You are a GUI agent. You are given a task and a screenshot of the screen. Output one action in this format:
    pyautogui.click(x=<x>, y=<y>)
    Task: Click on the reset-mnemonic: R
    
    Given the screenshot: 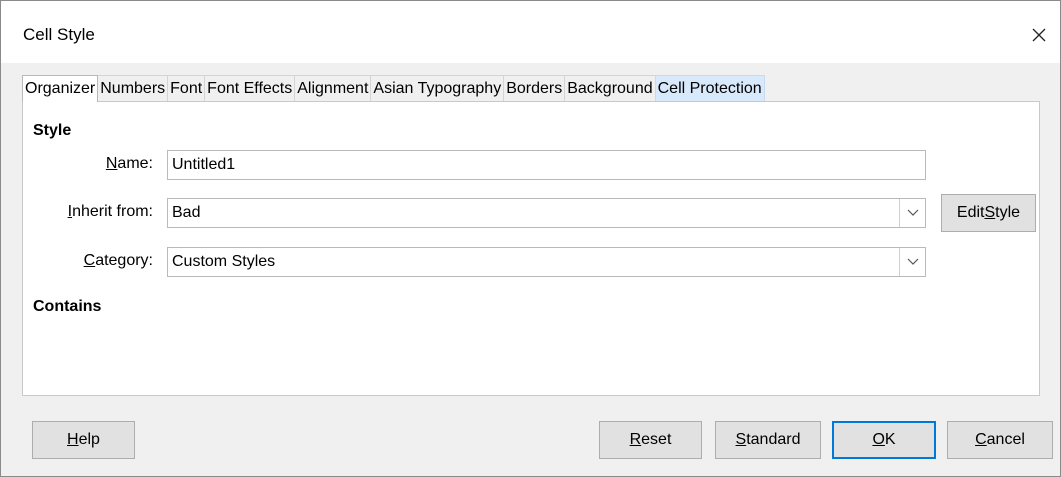 What is the action you would take?
    pyautogui.click(x=635, y=439)
    